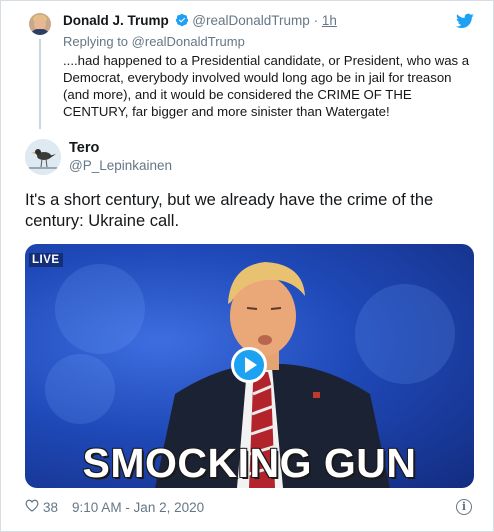  I want to click on quoted-author-handle: @realDonaldTrump, so click(251, 20).